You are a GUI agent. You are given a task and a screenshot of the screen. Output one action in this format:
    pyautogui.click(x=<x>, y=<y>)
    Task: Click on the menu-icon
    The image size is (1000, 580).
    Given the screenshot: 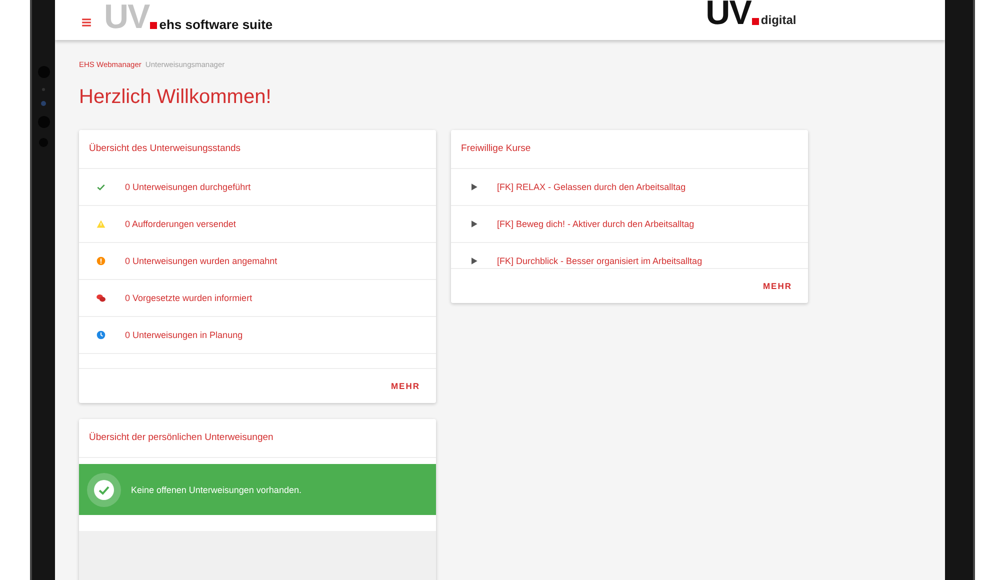 What is the action you would take?
    pyautogui.click(x=86, y=22)
    